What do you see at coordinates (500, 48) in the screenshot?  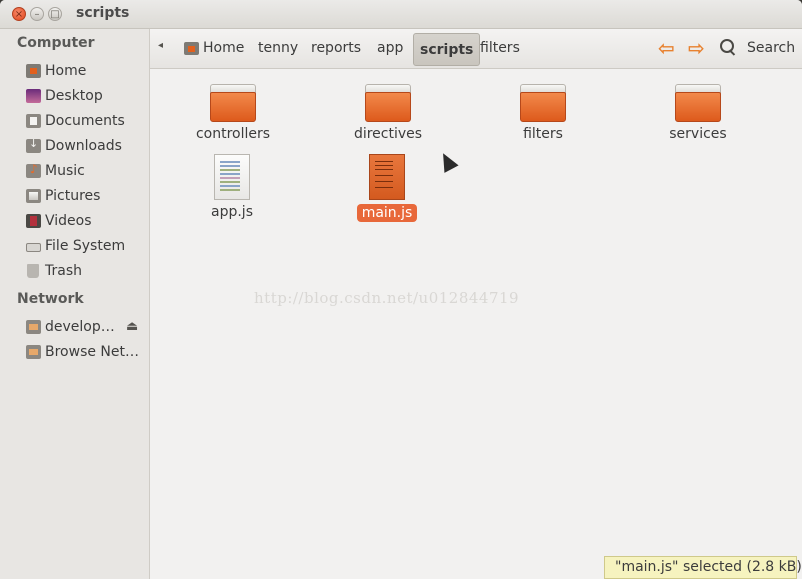 I see `breadcrumb-filters: filters` at bounding box center [500, 48].